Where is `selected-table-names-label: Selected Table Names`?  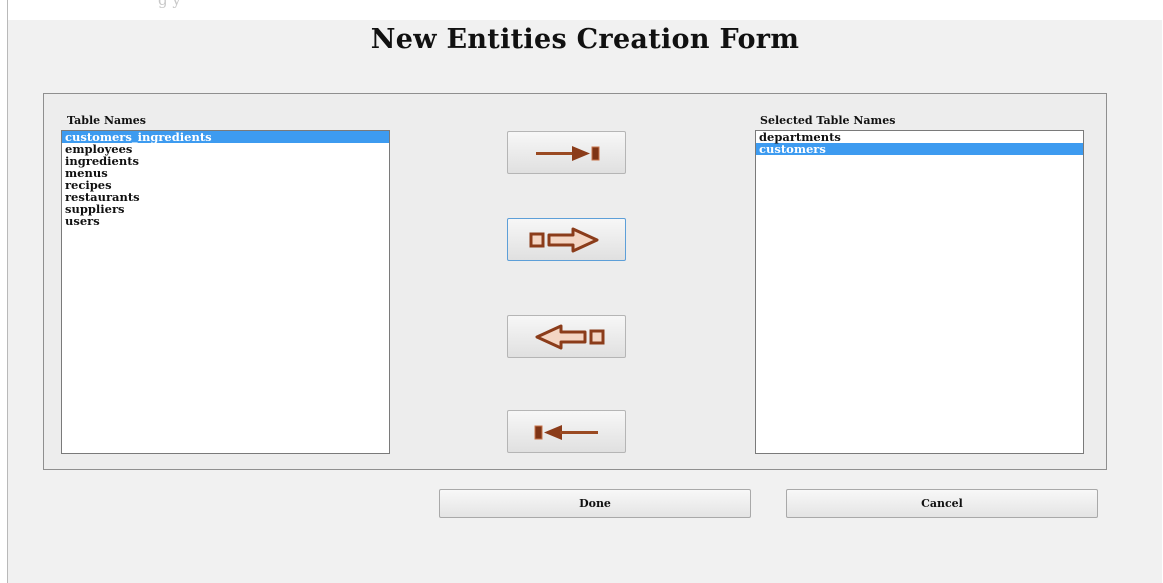
selected-table-names-label: Selected Table Names is located at coordinates (828, 120).